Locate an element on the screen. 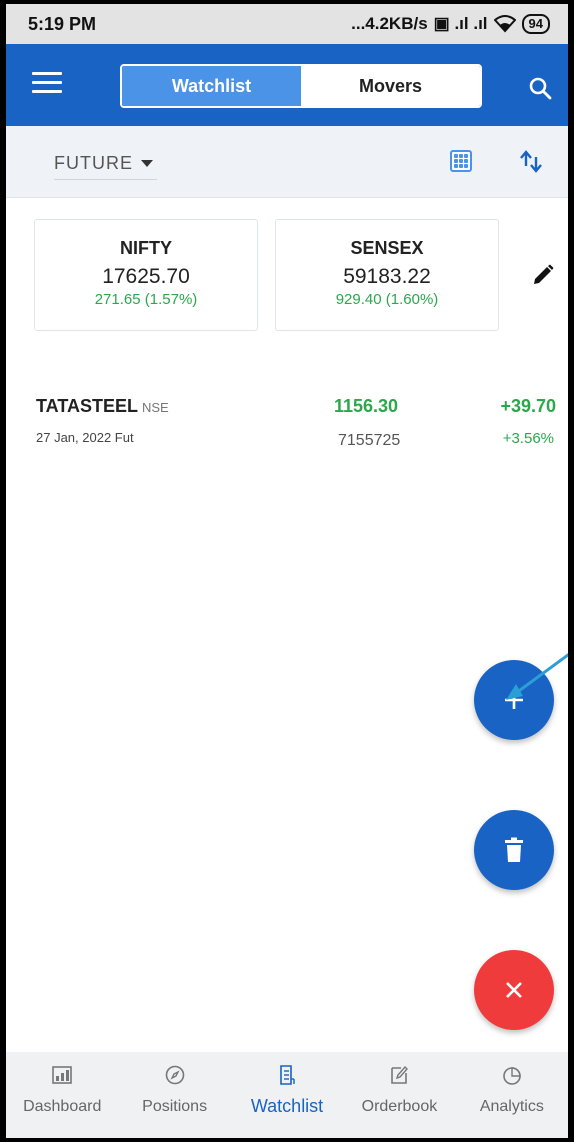  row-expiry: 27 Jan, 2022 Fut is located at coordinates (85, 437).